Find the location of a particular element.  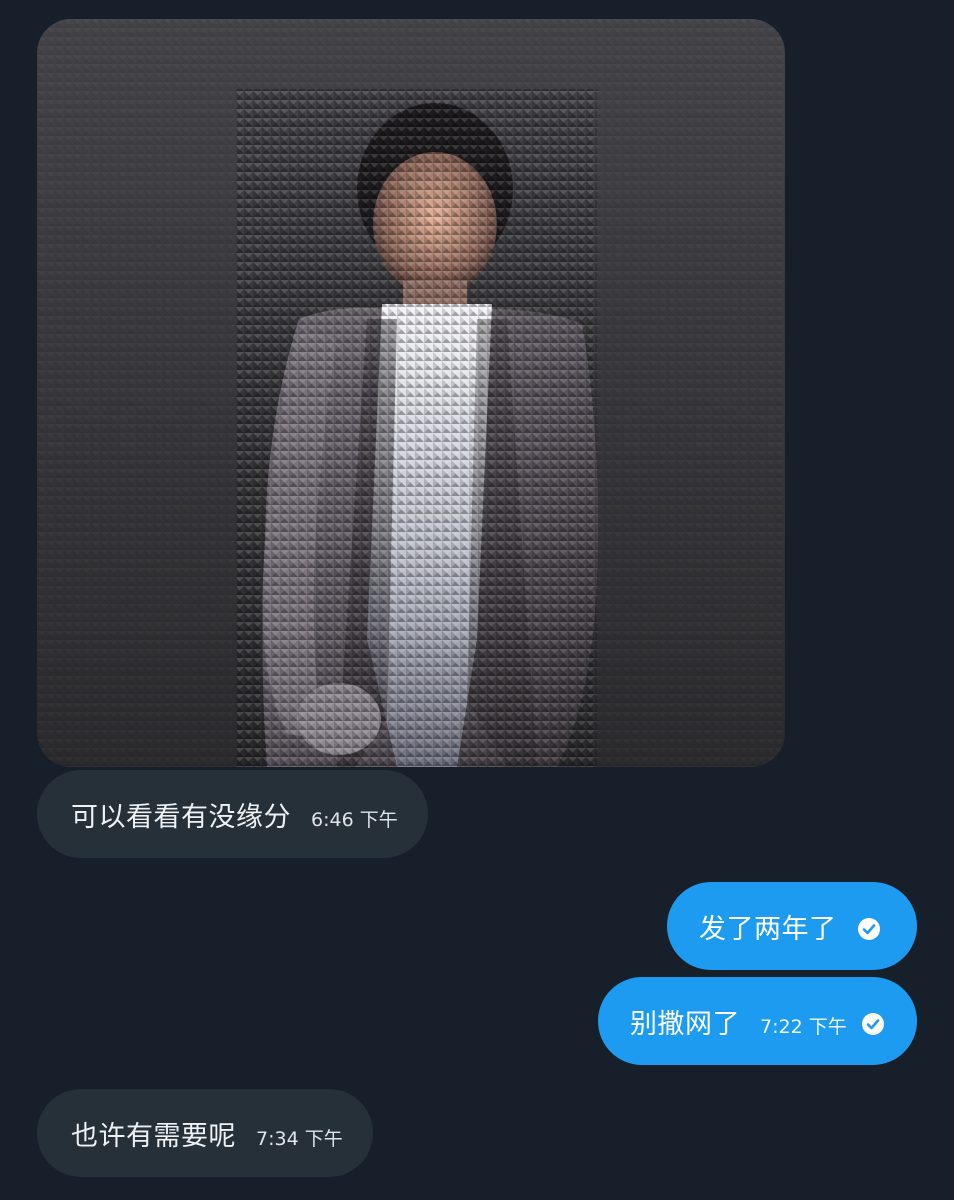

message-text: 发了两年了 is located at coordinates (768, 929).